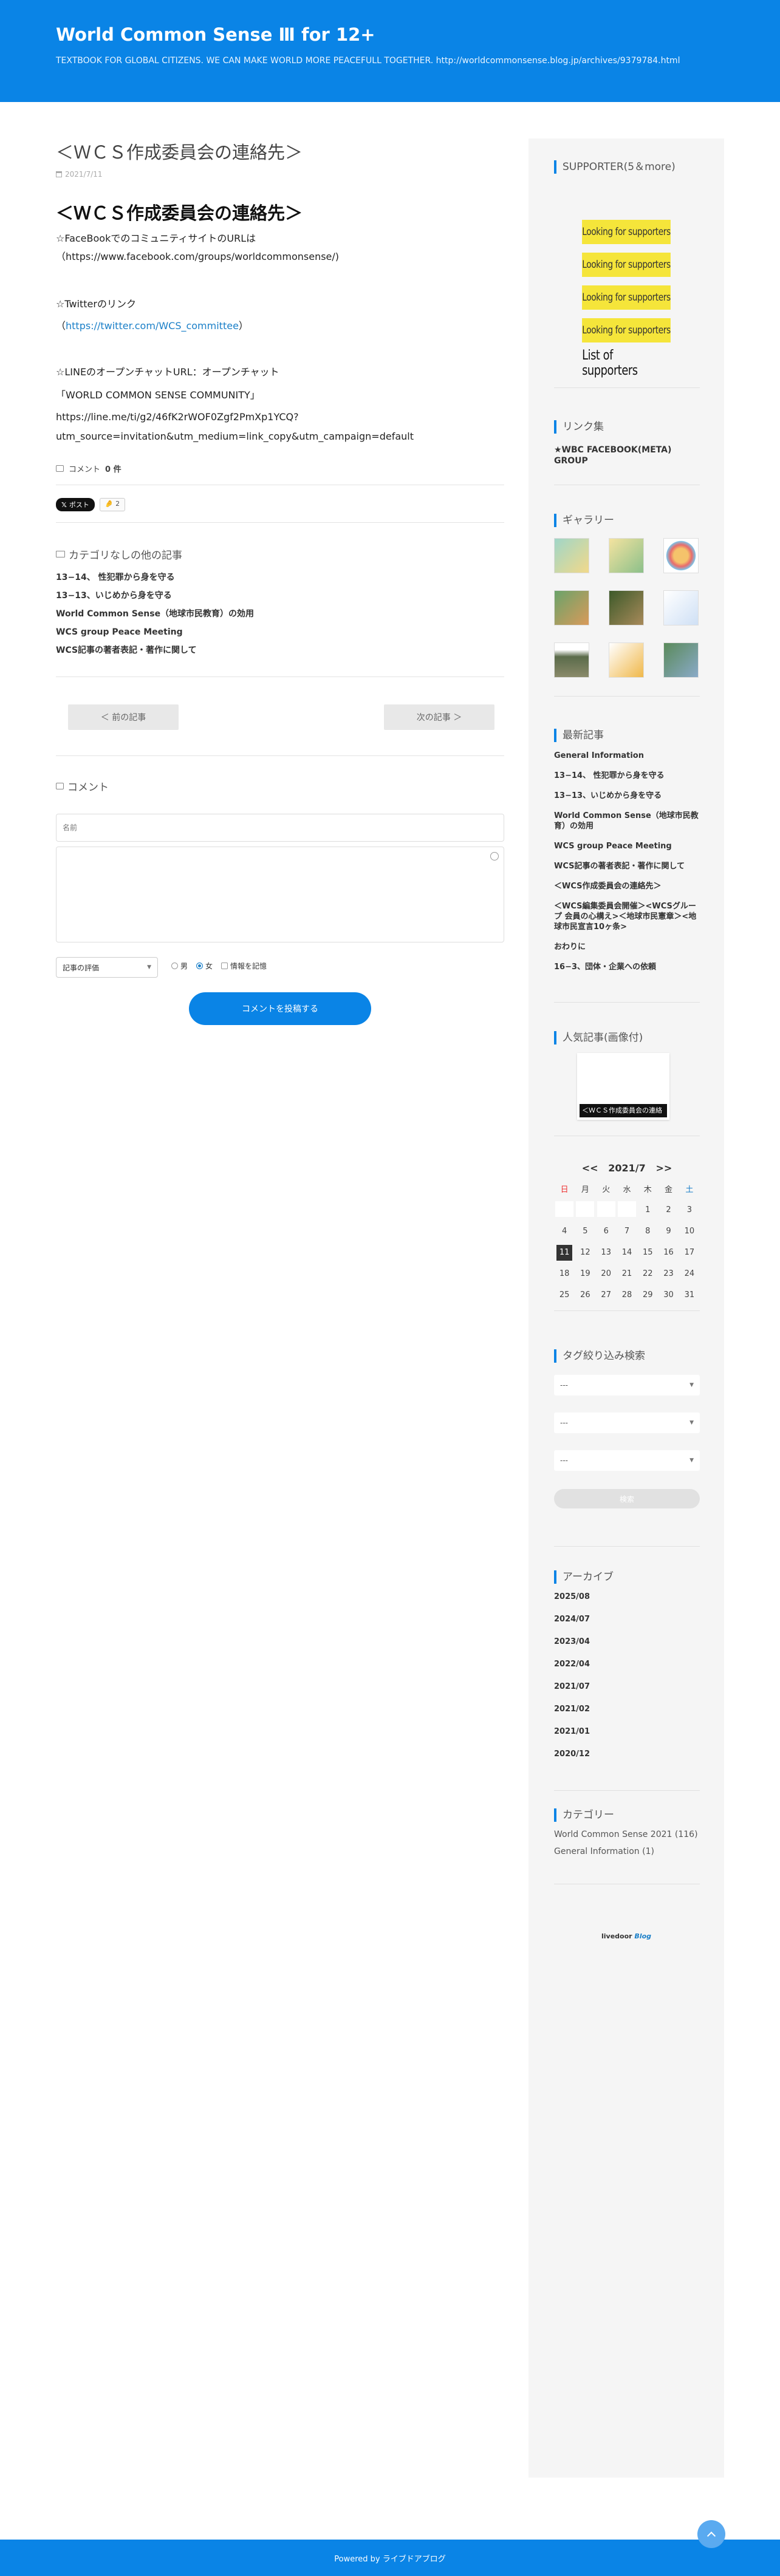 This screenshot has height=2576, width=780. I want to click on like-button: 🤌 2, so click(112, 505).